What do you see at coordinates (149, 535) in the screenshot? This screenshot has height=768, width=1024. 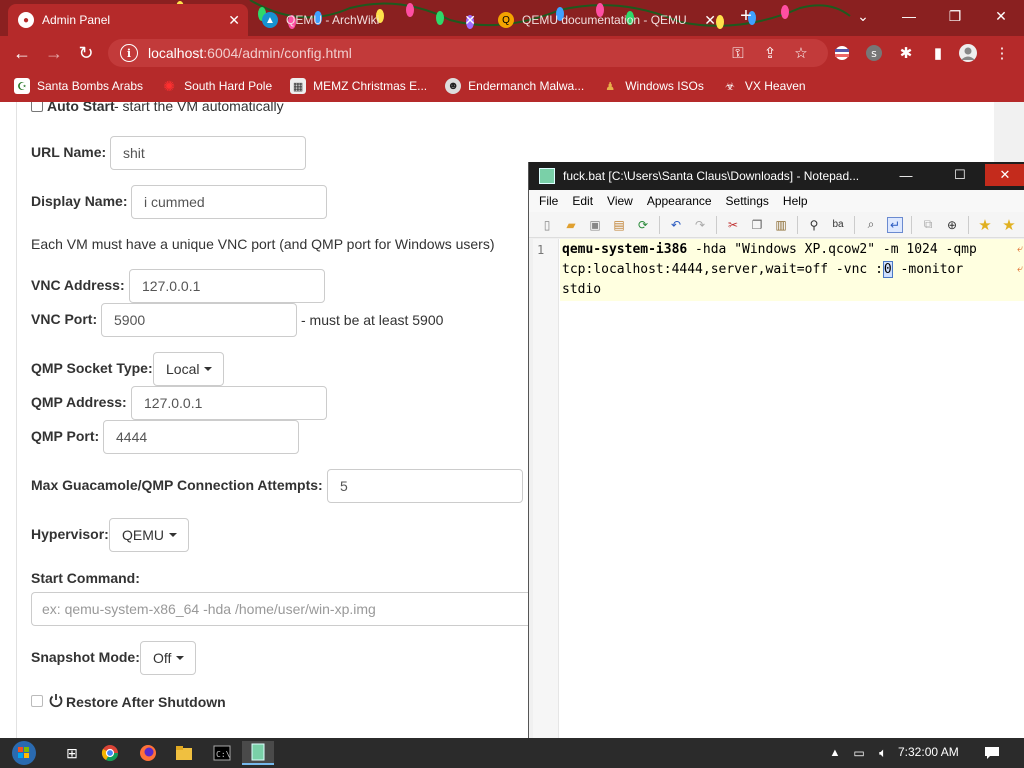 I see `hypervisor-dropdown: QEMU` at bounding box center [149, 535].